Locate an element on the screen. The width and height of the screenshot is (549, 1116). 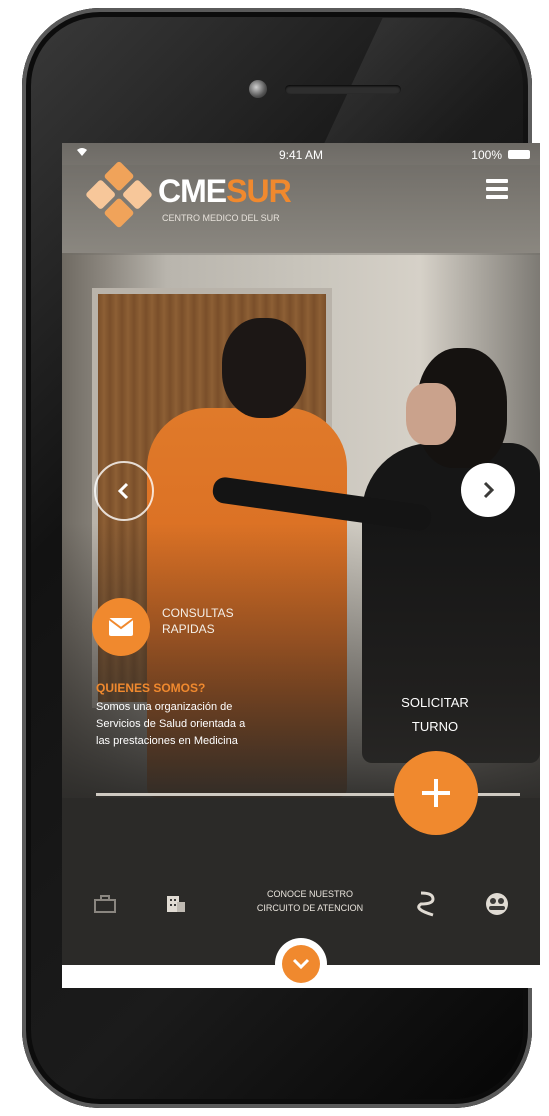
mail-icon is located at coordinates (121, 627).